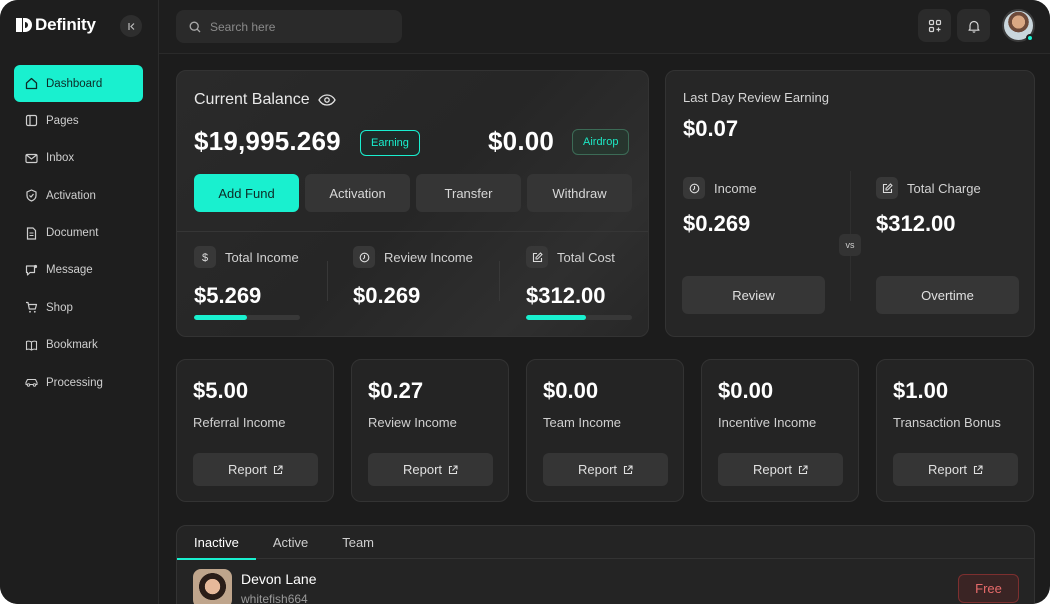 Image resolution: width=1050 pixels, height=604 pixels. I want to click on book-icon, so click(31, 345).